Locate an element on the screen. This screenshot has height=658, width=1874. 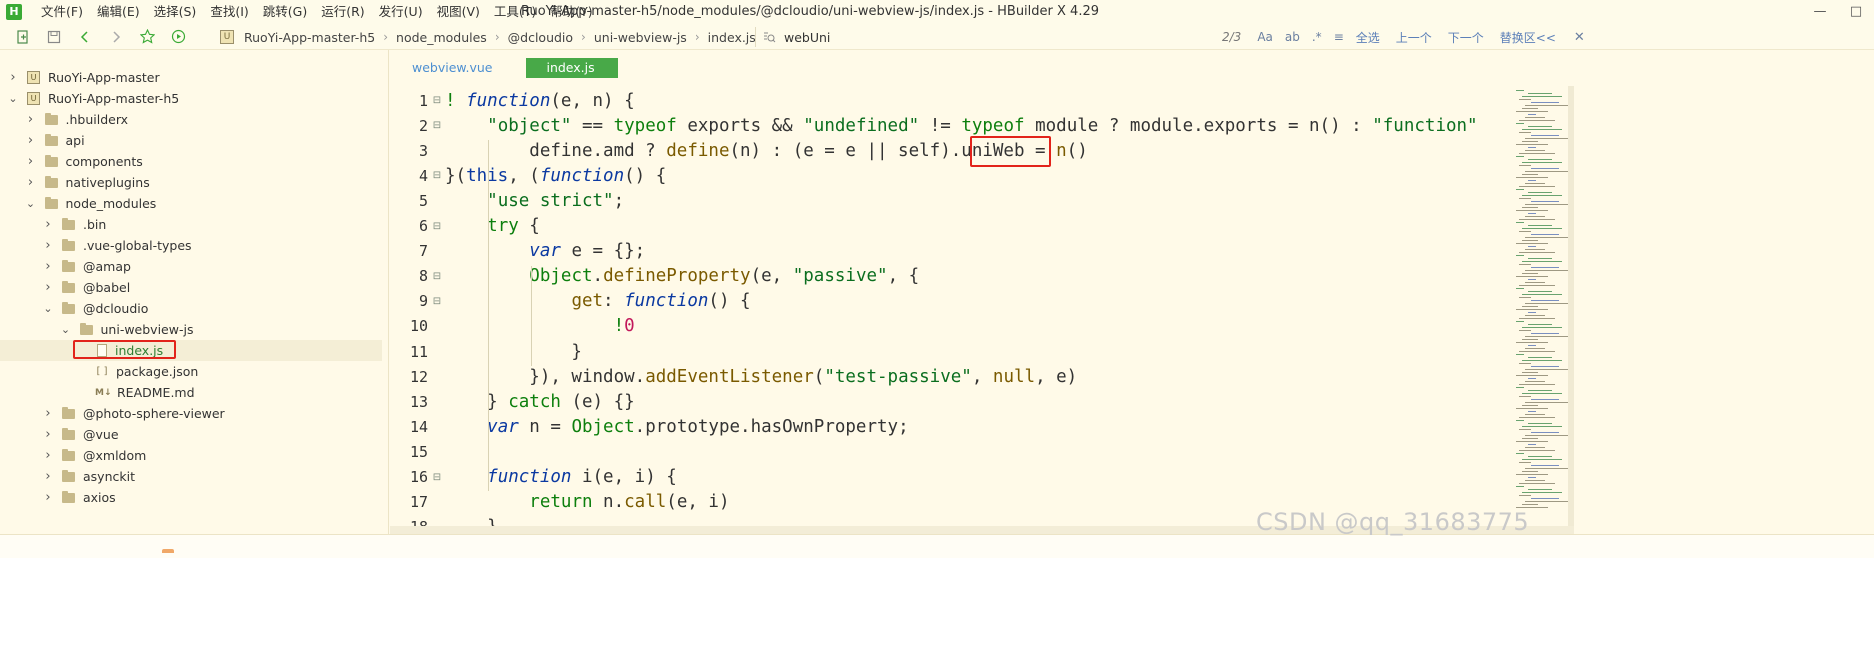
back-icon is located at coordinates (85, 37).